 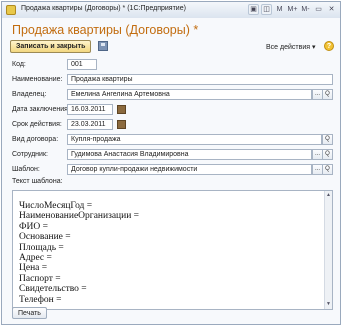 I want to click on name-label: Наименование:, so click(x=37, y=79).